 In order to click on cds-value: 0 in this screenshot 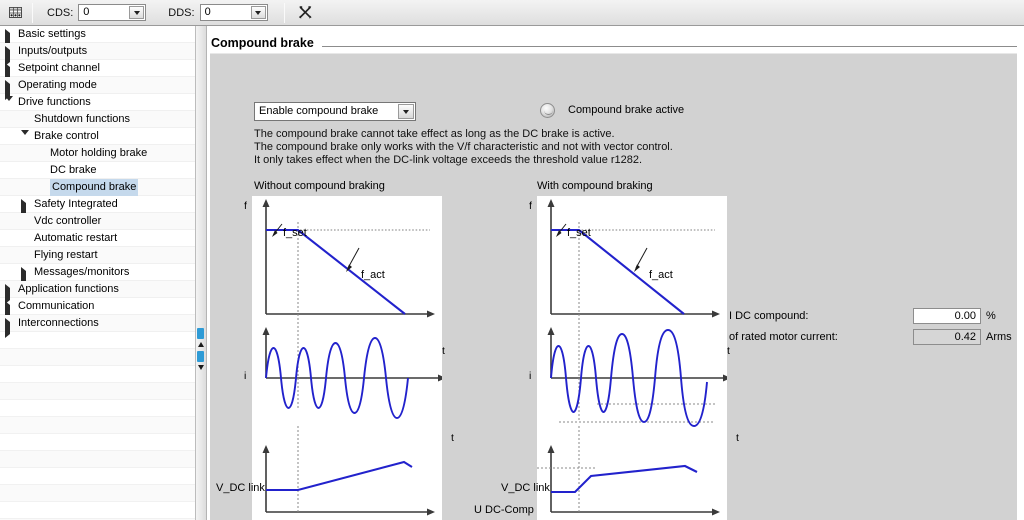, I will do `click(86, 12)`.